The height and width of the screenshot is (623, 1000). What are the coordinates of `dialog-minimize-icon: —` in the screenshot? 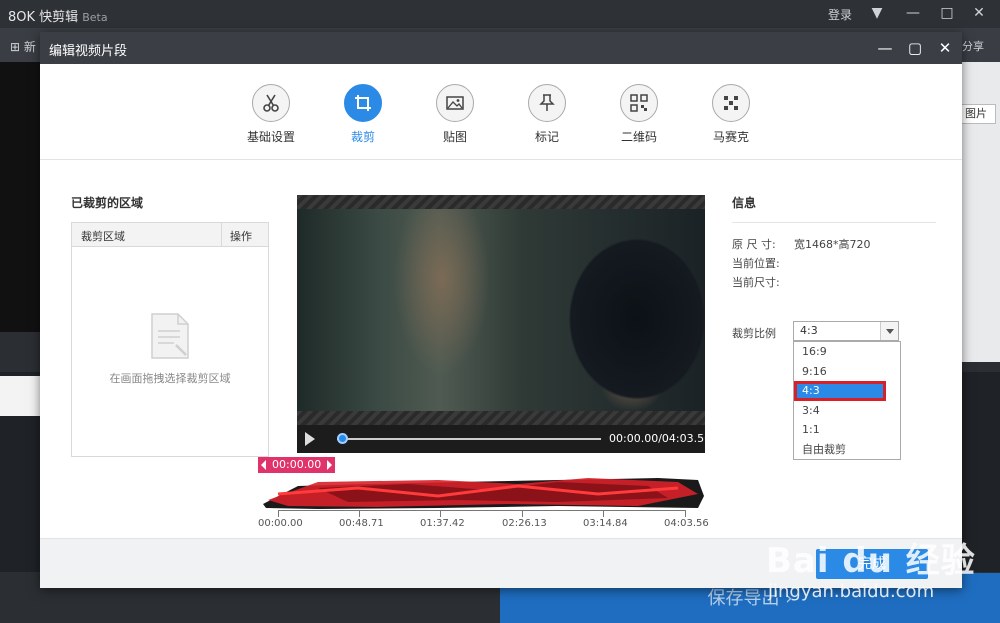 It's located at (885, 48).